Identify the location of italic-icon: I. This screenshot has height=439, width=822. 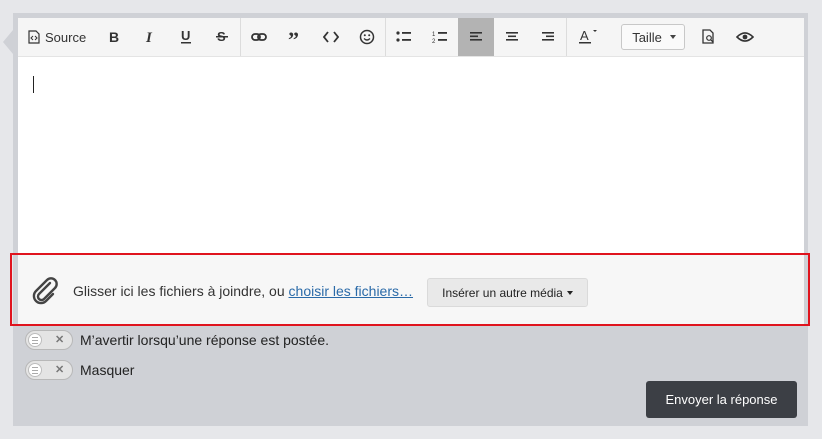
(149, 37).